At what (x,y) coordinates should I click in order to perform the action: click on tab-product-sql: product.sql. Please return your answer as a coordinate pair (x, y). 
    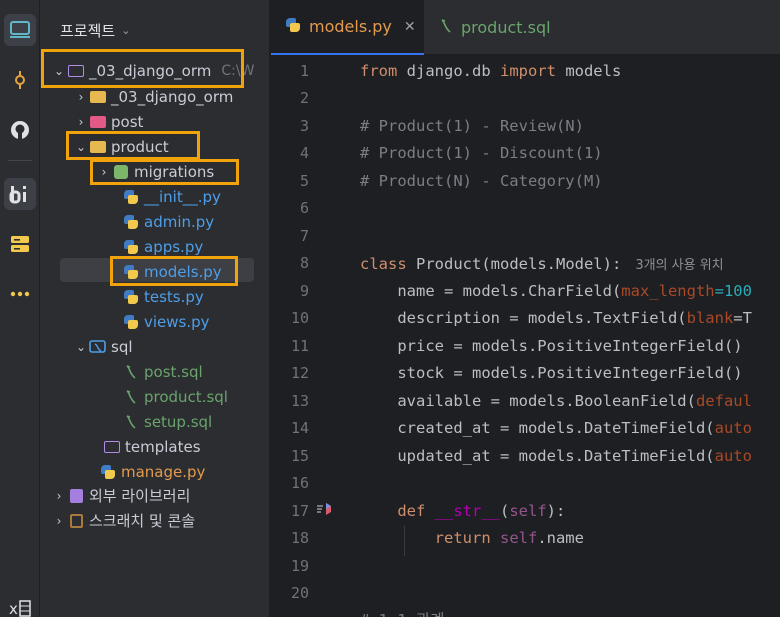
    Looking at the image, I should click on (501, 27).